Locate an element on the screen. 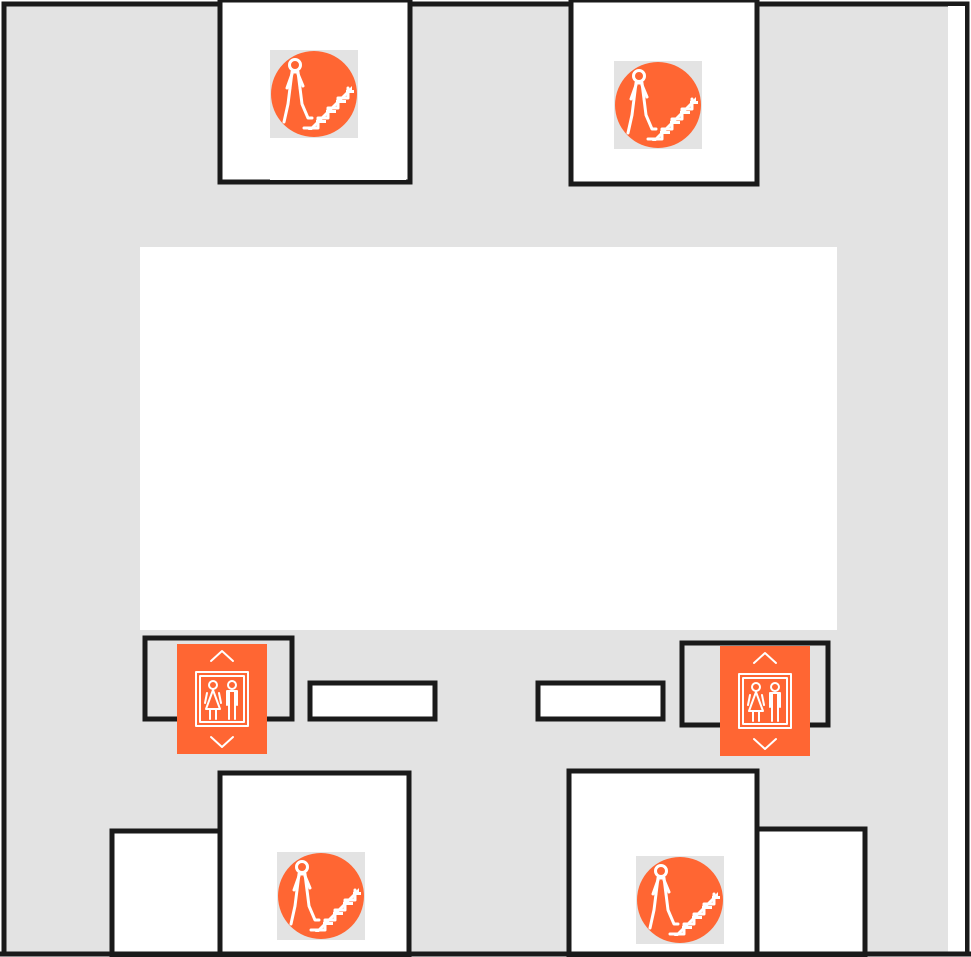 Image resolution: width=971 pixels, height=957 pixels. counter-right is located at coordinates (600, 701).